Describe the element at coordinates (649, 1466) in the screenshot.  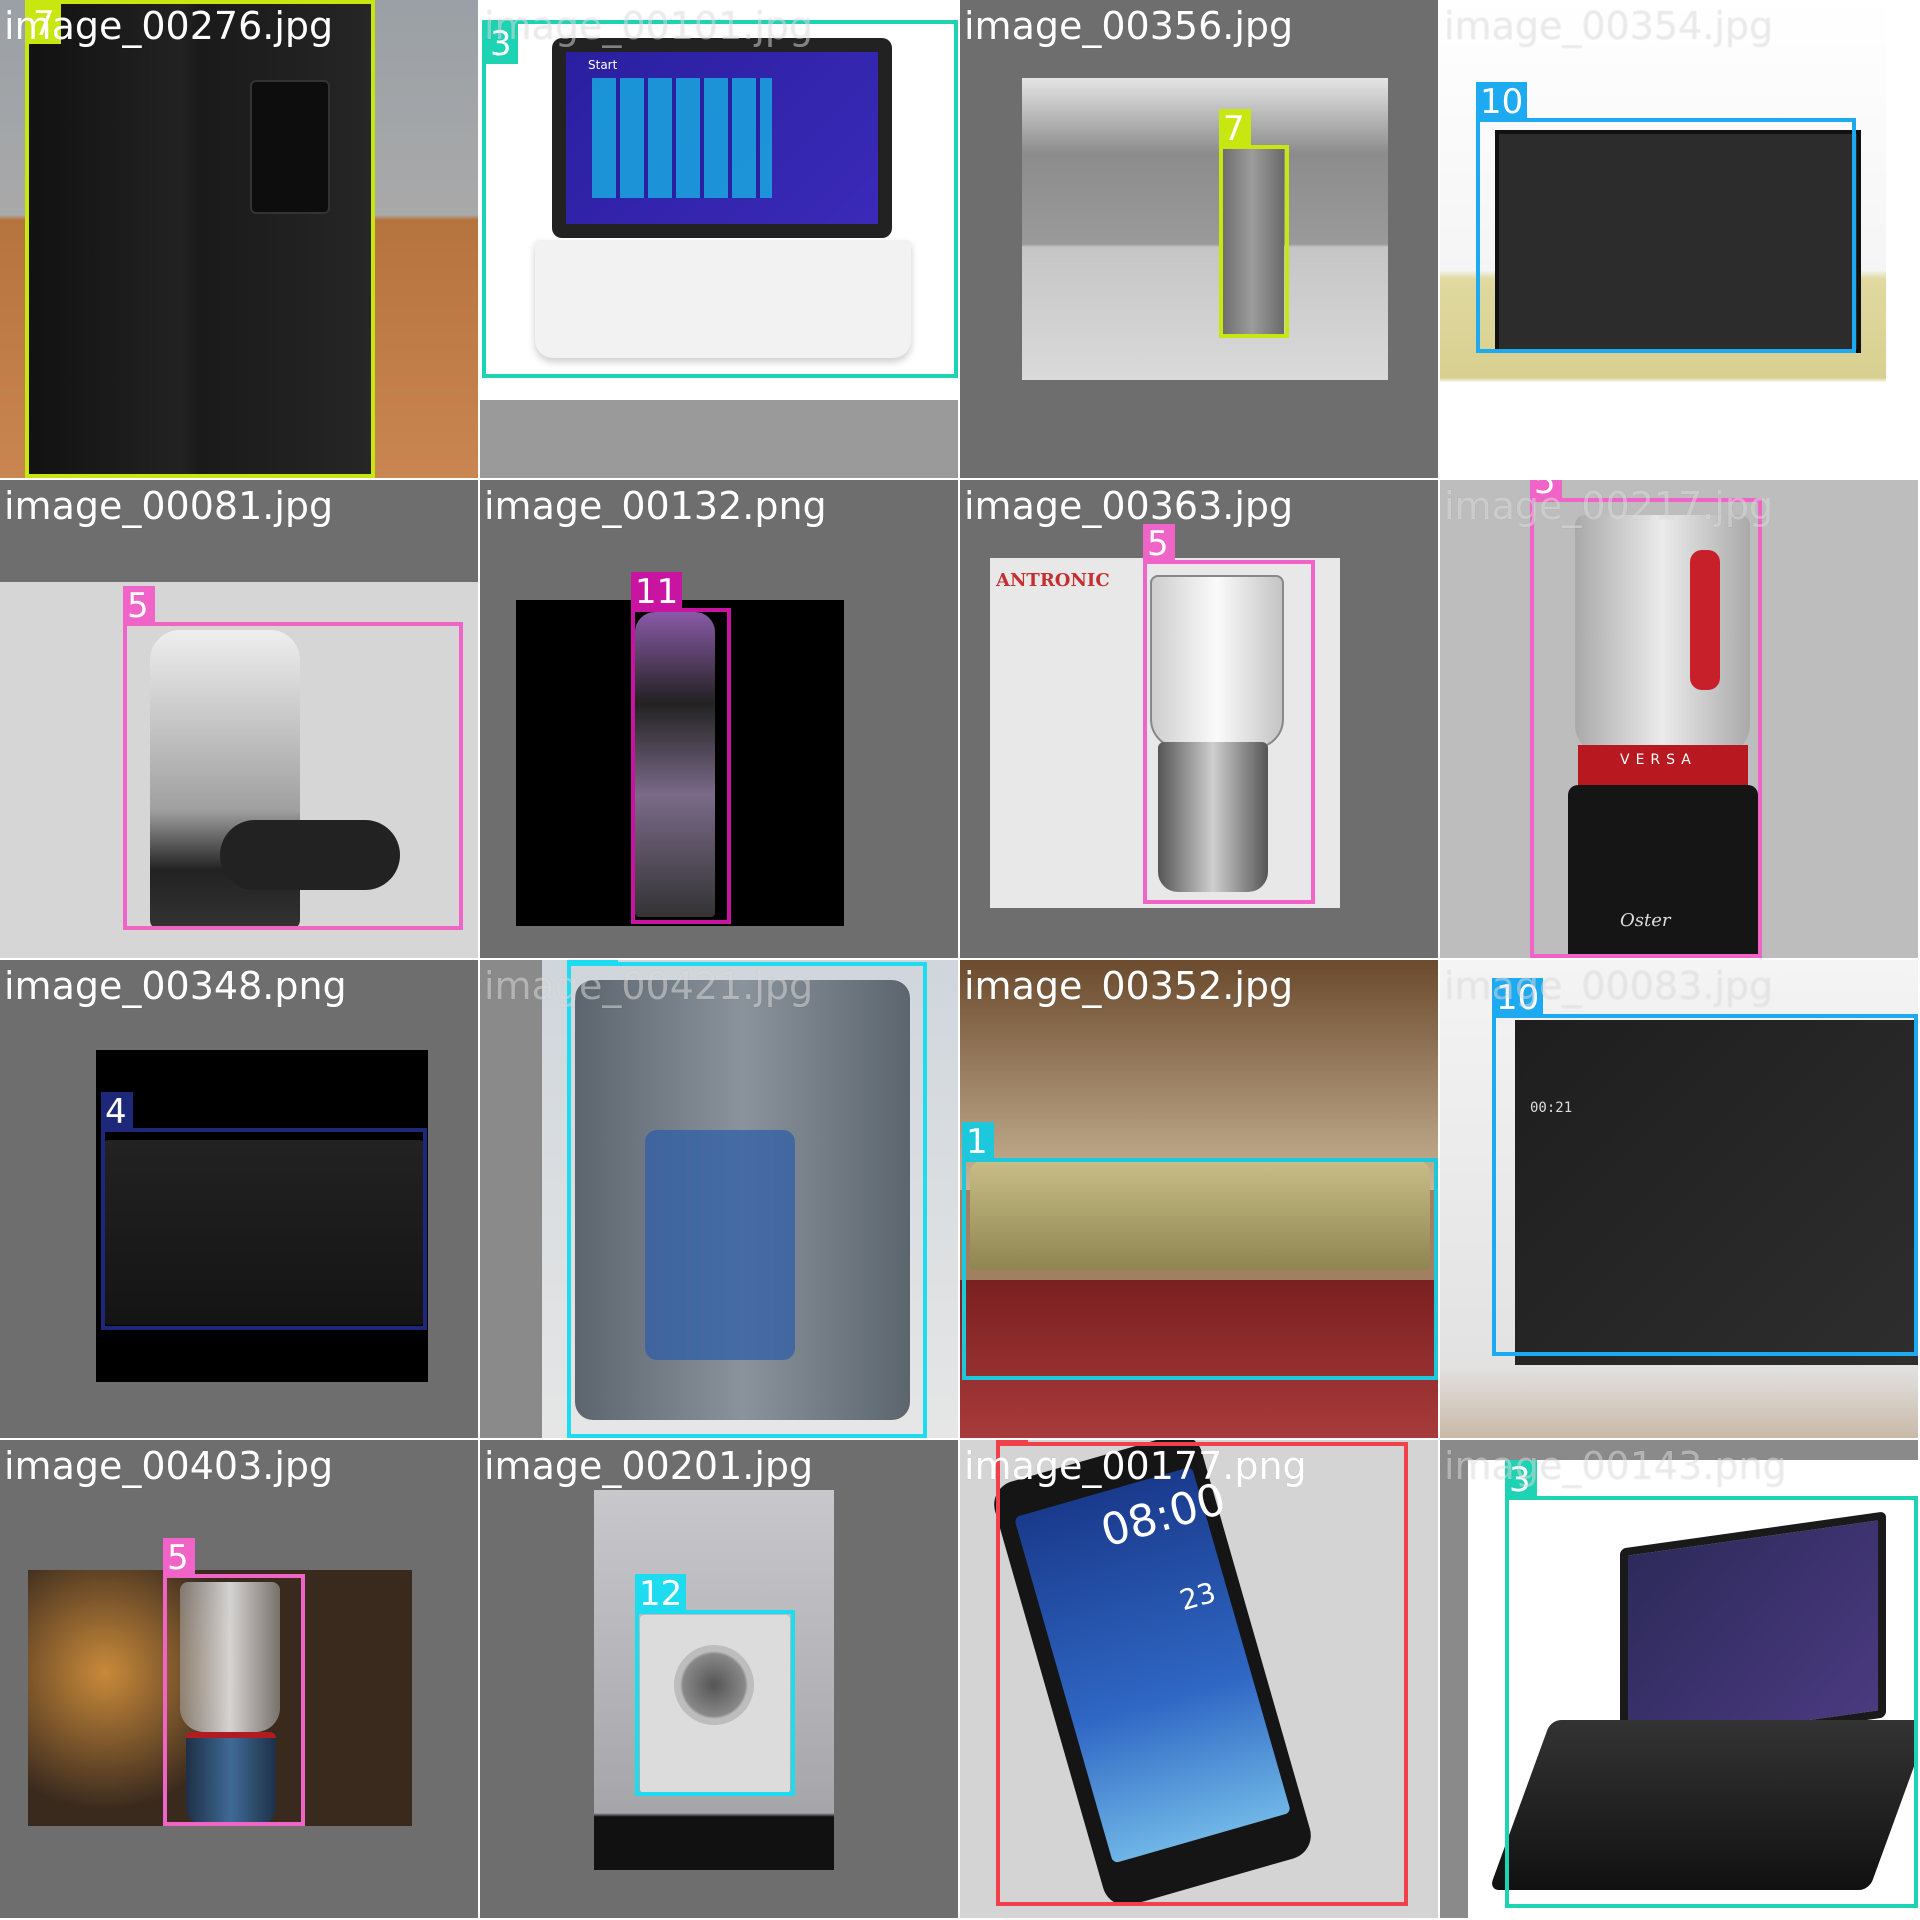
I see `tile-filename: image_00201.jpg` at that location.